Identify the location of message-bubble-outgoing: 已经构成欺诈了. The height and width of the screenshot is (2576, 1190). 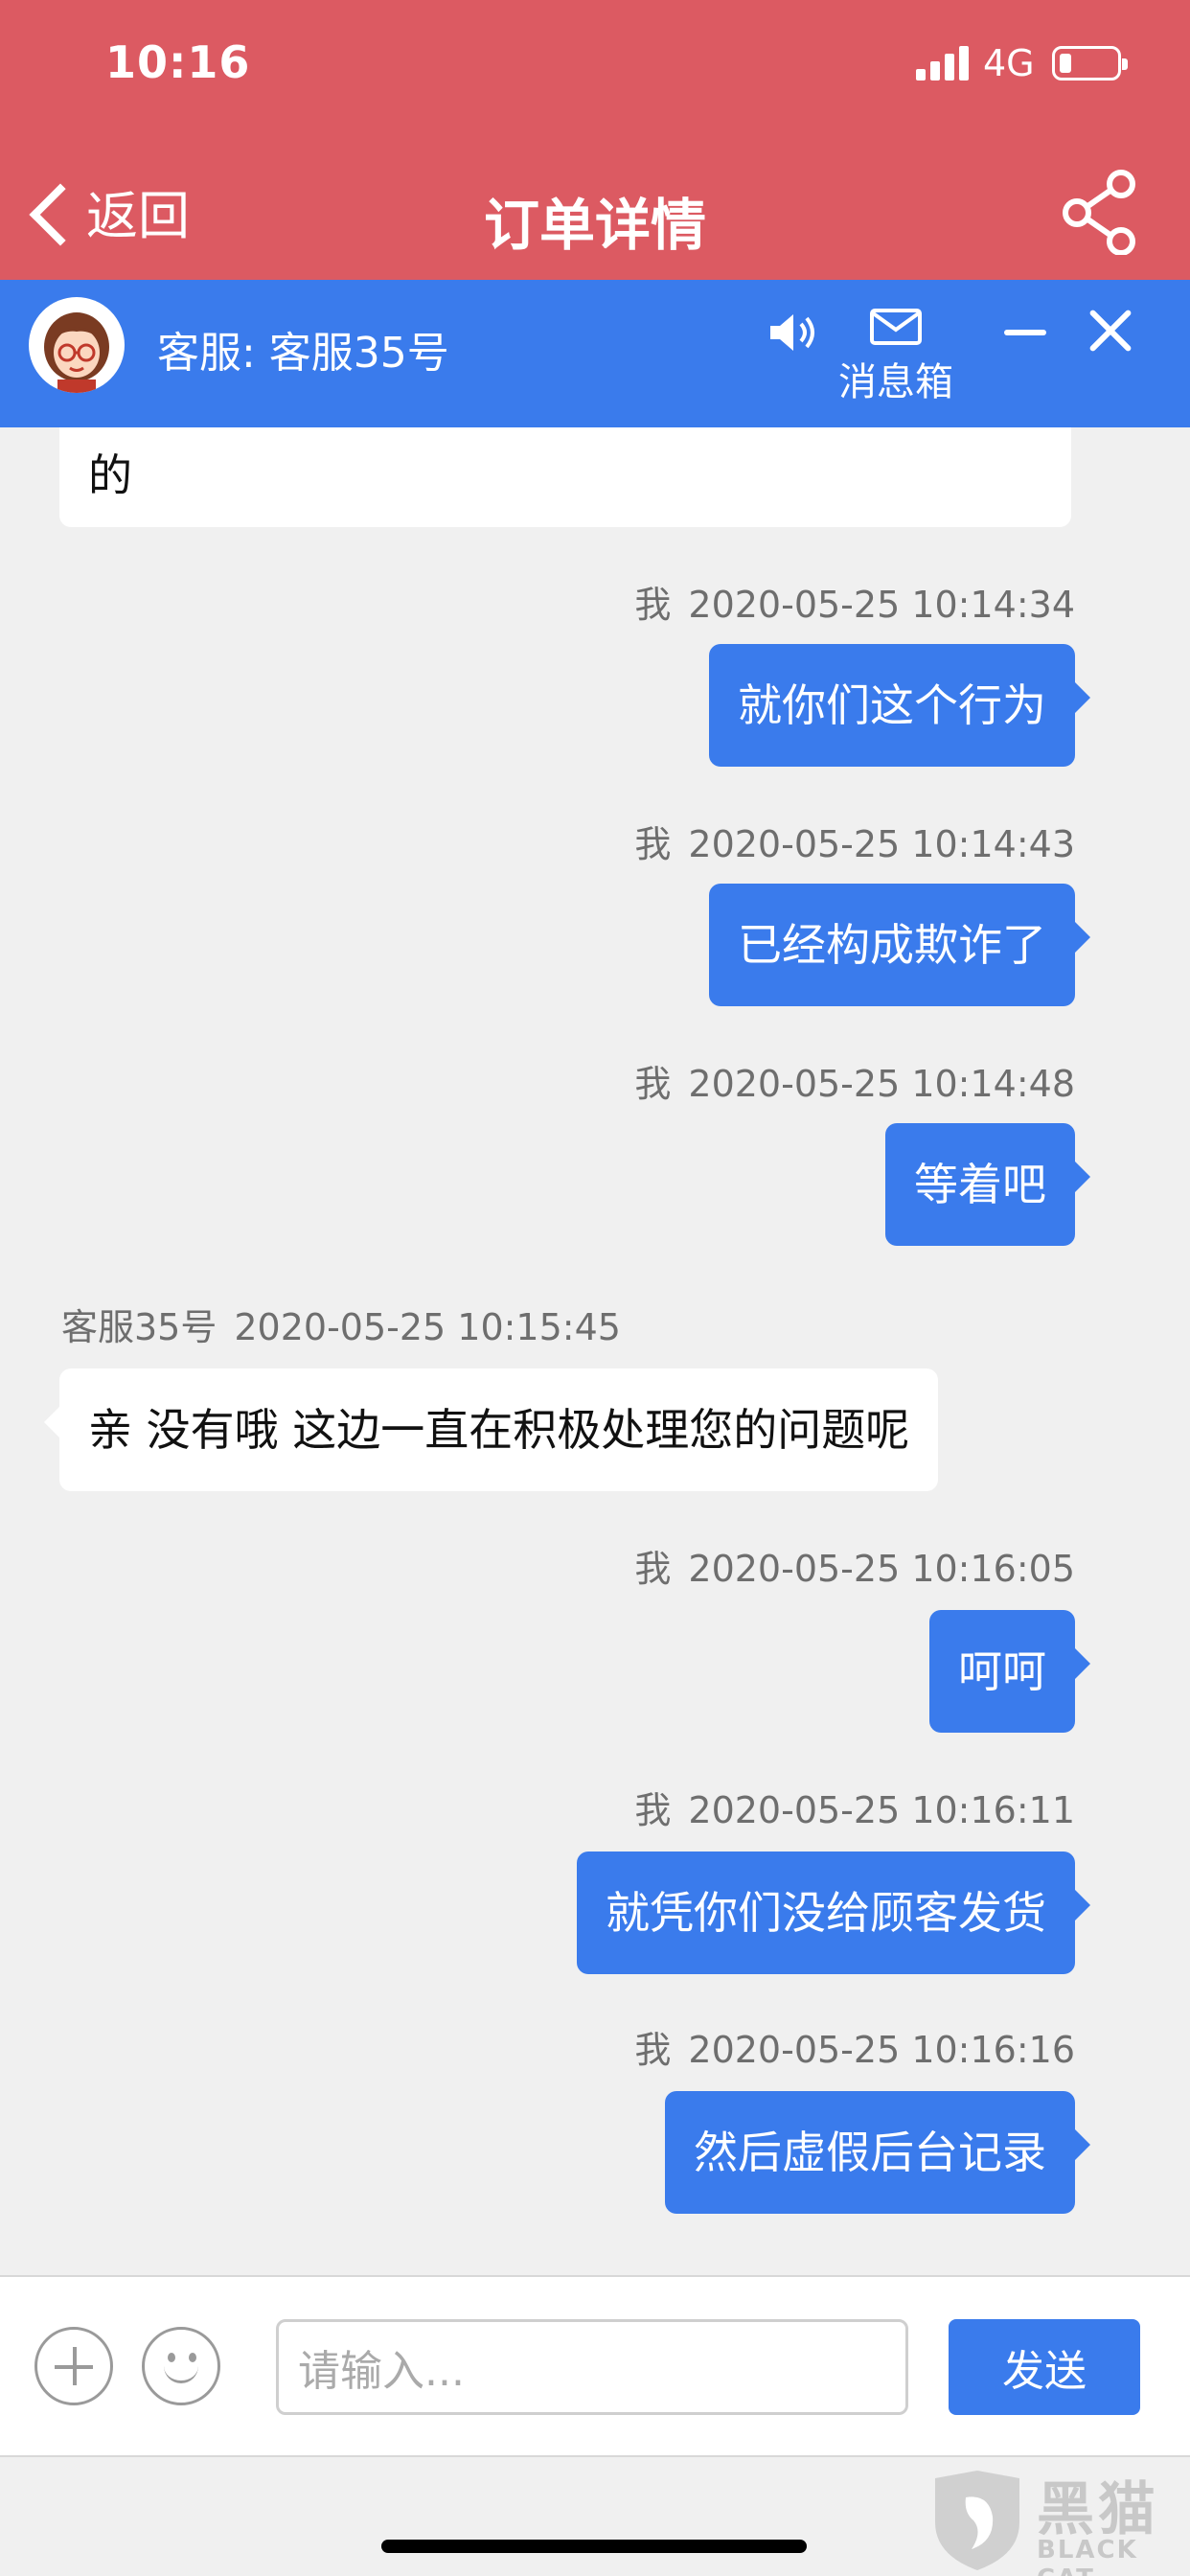
(900, 945).